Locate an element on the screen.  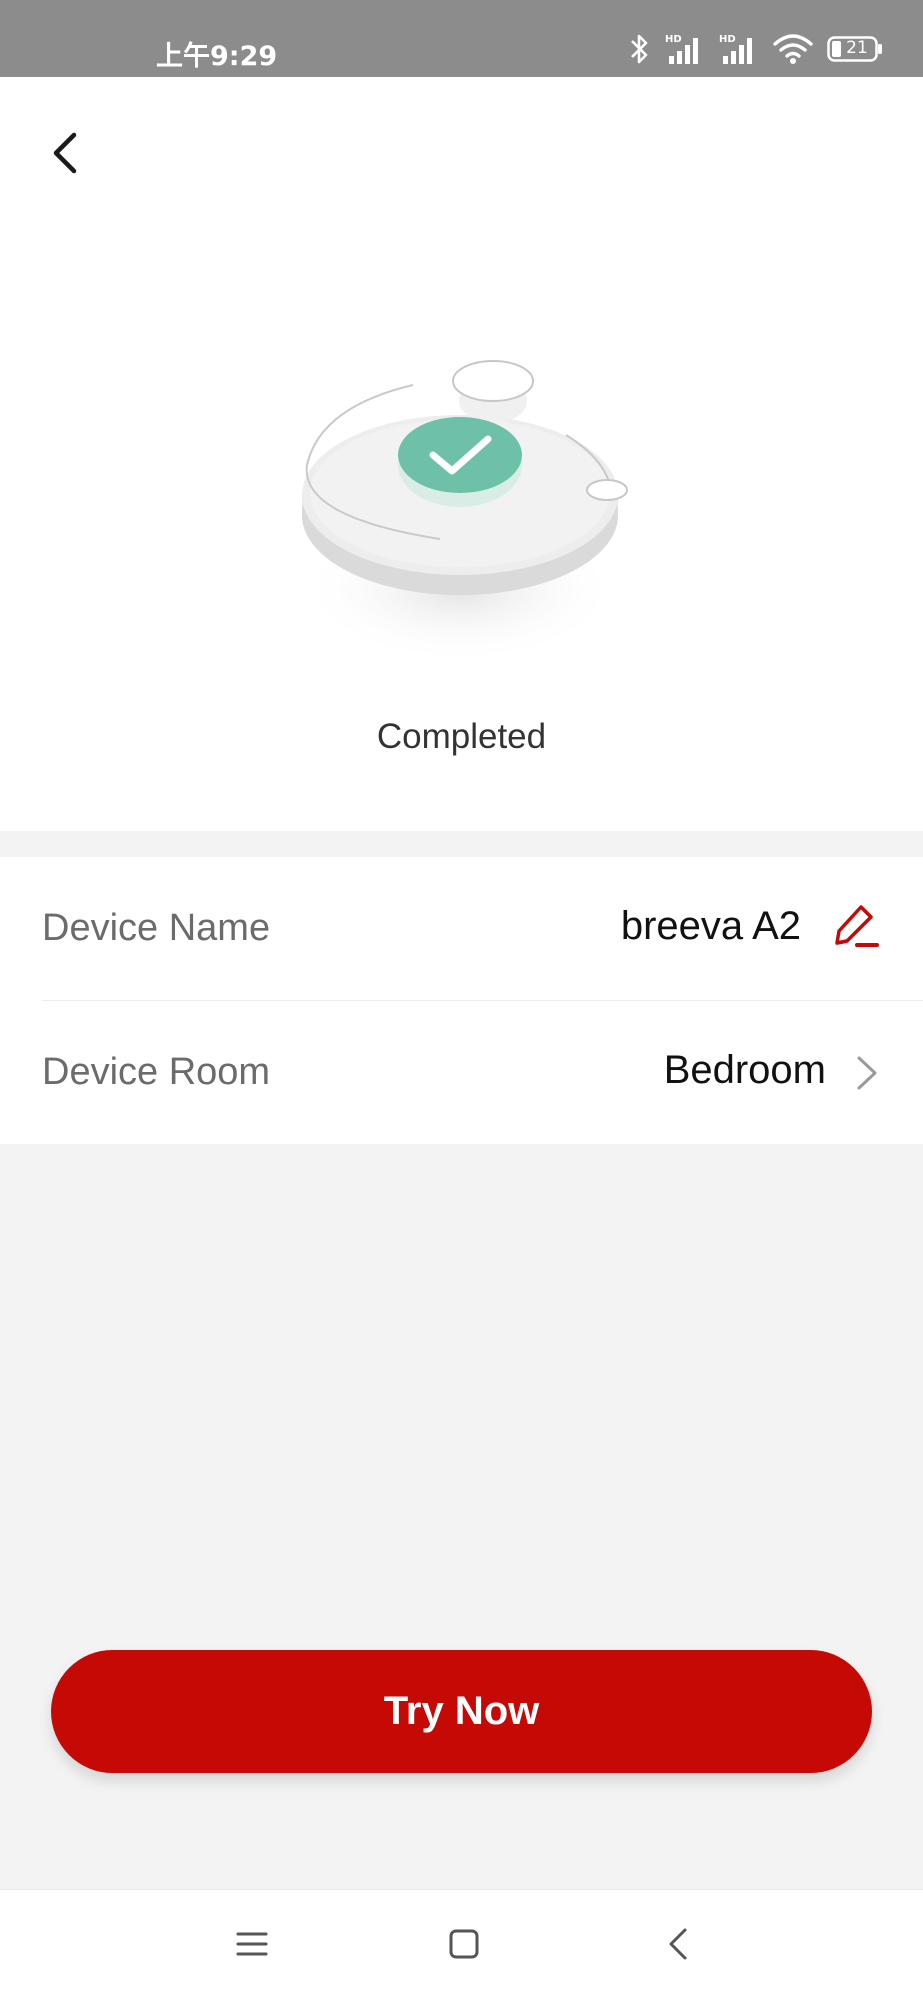
device-name-value: breeva A2 is located at coordinates (710, 926).